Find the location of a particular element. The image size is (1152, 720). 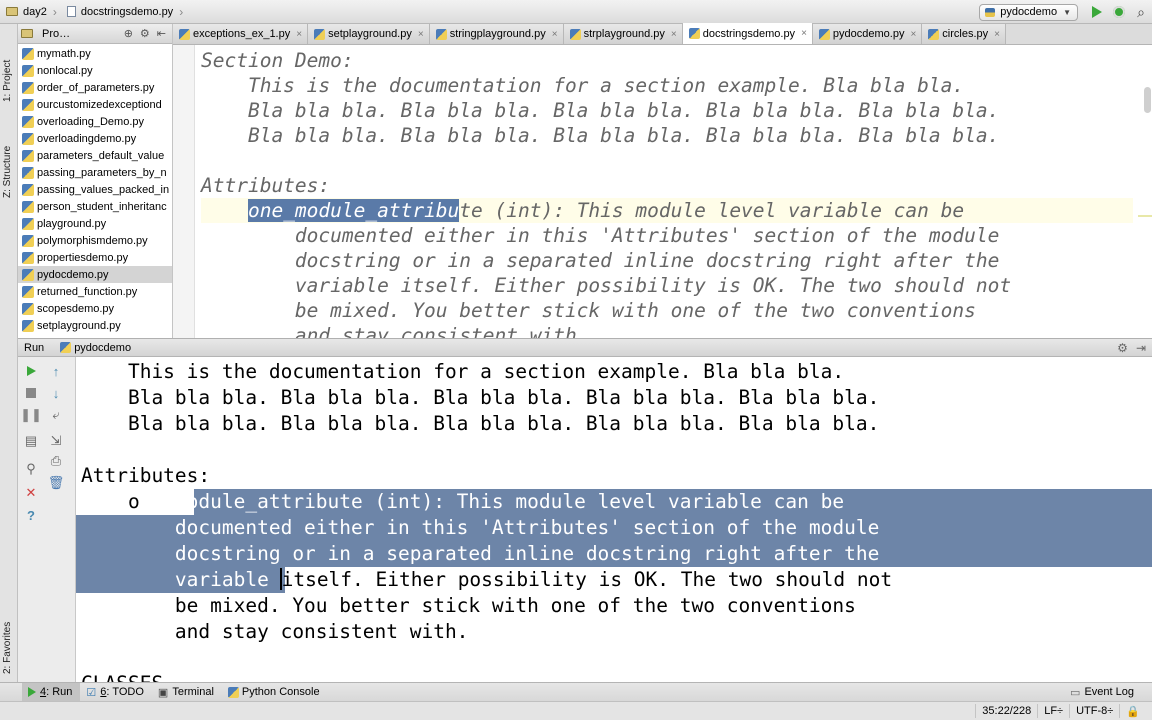

console-text: and stay consistent with. is located at coordinates (275, 631).